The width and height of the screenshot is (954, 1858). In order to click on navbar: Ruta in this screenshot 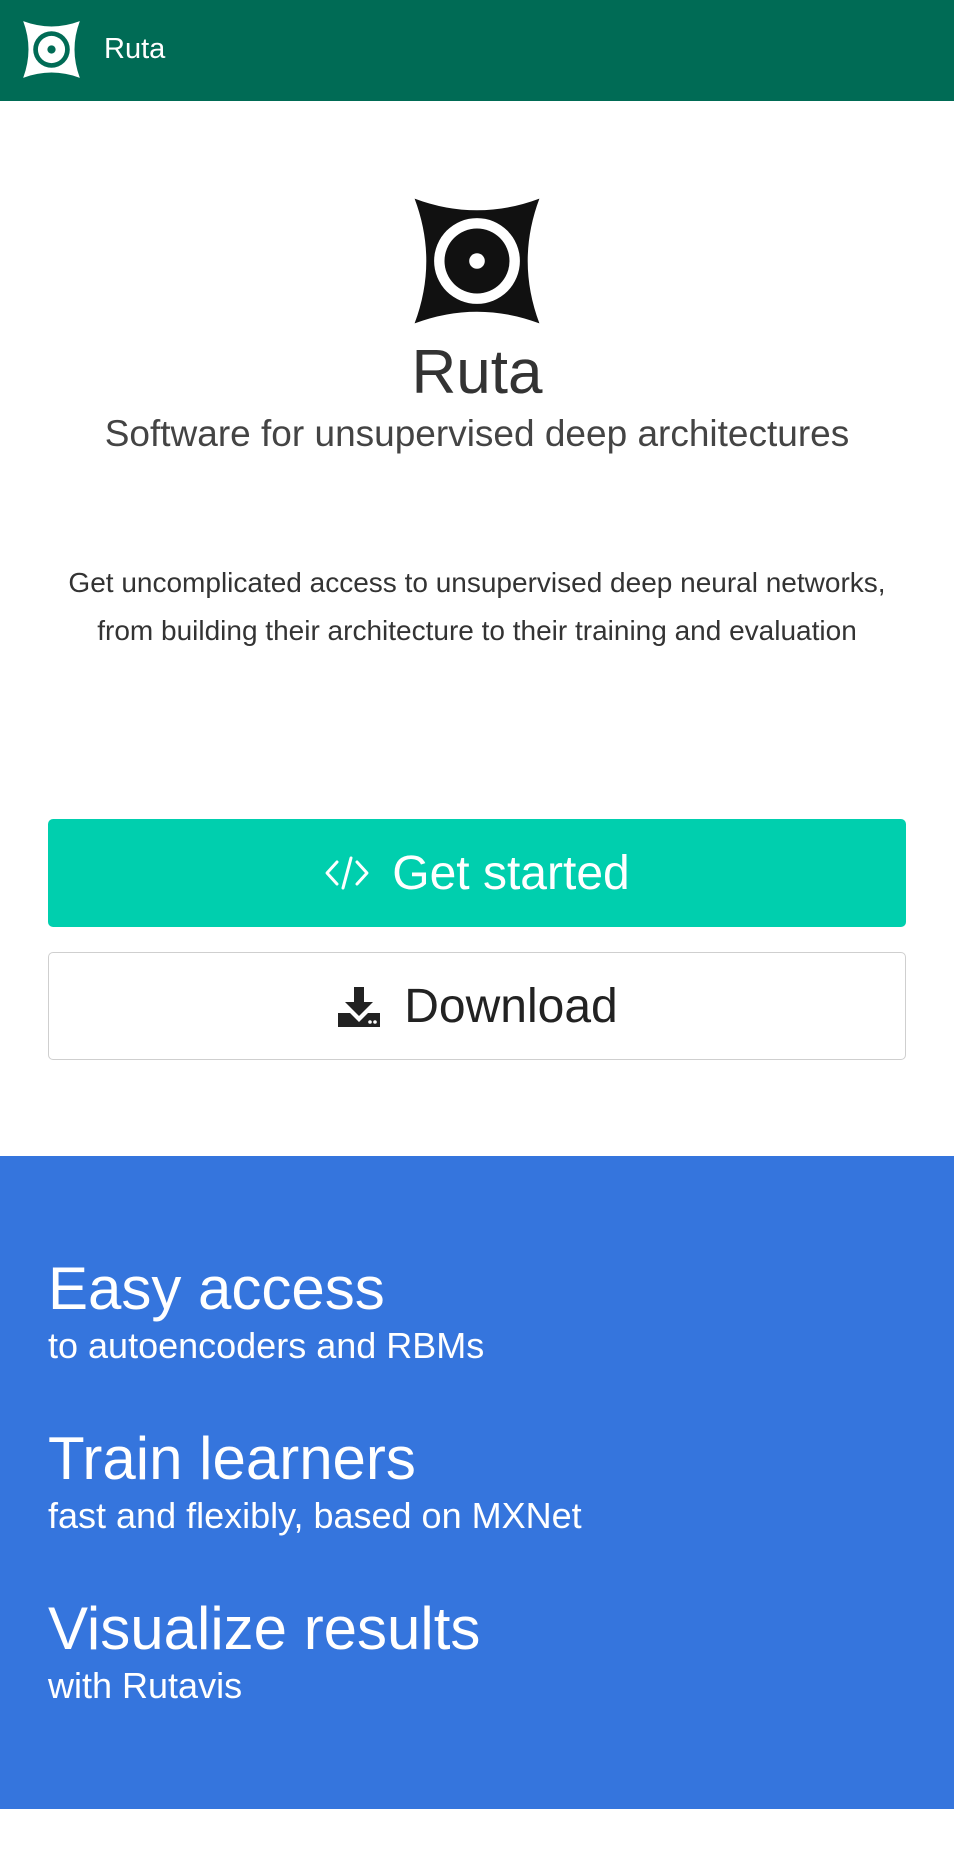, I will do `click(477, 50)`.